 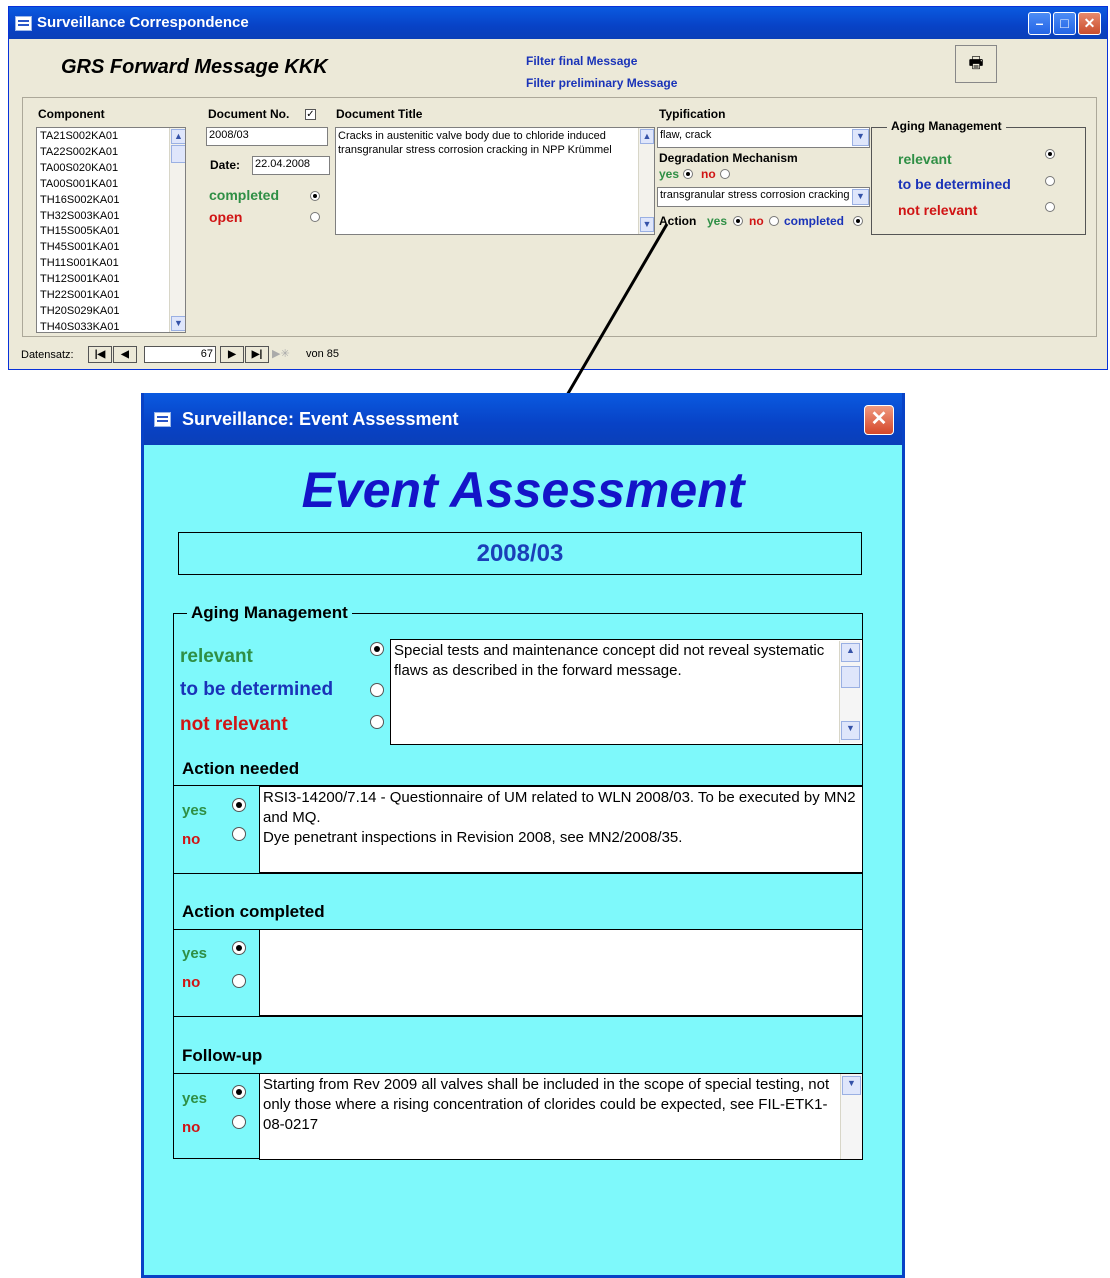 I want to click on action-yes-radio, so click(x=738, y=221).